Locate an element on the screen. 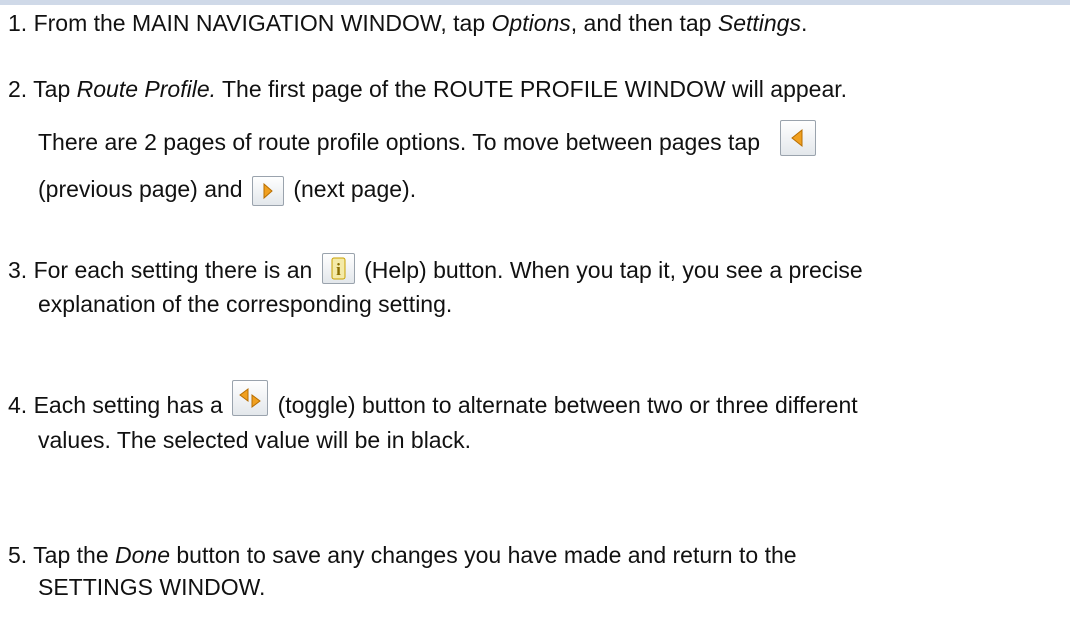 The width and height of the screenshot is (1070, 618). step-2-detail-line-2: (previous page) and (next page). is located at coordinates (227, 189).